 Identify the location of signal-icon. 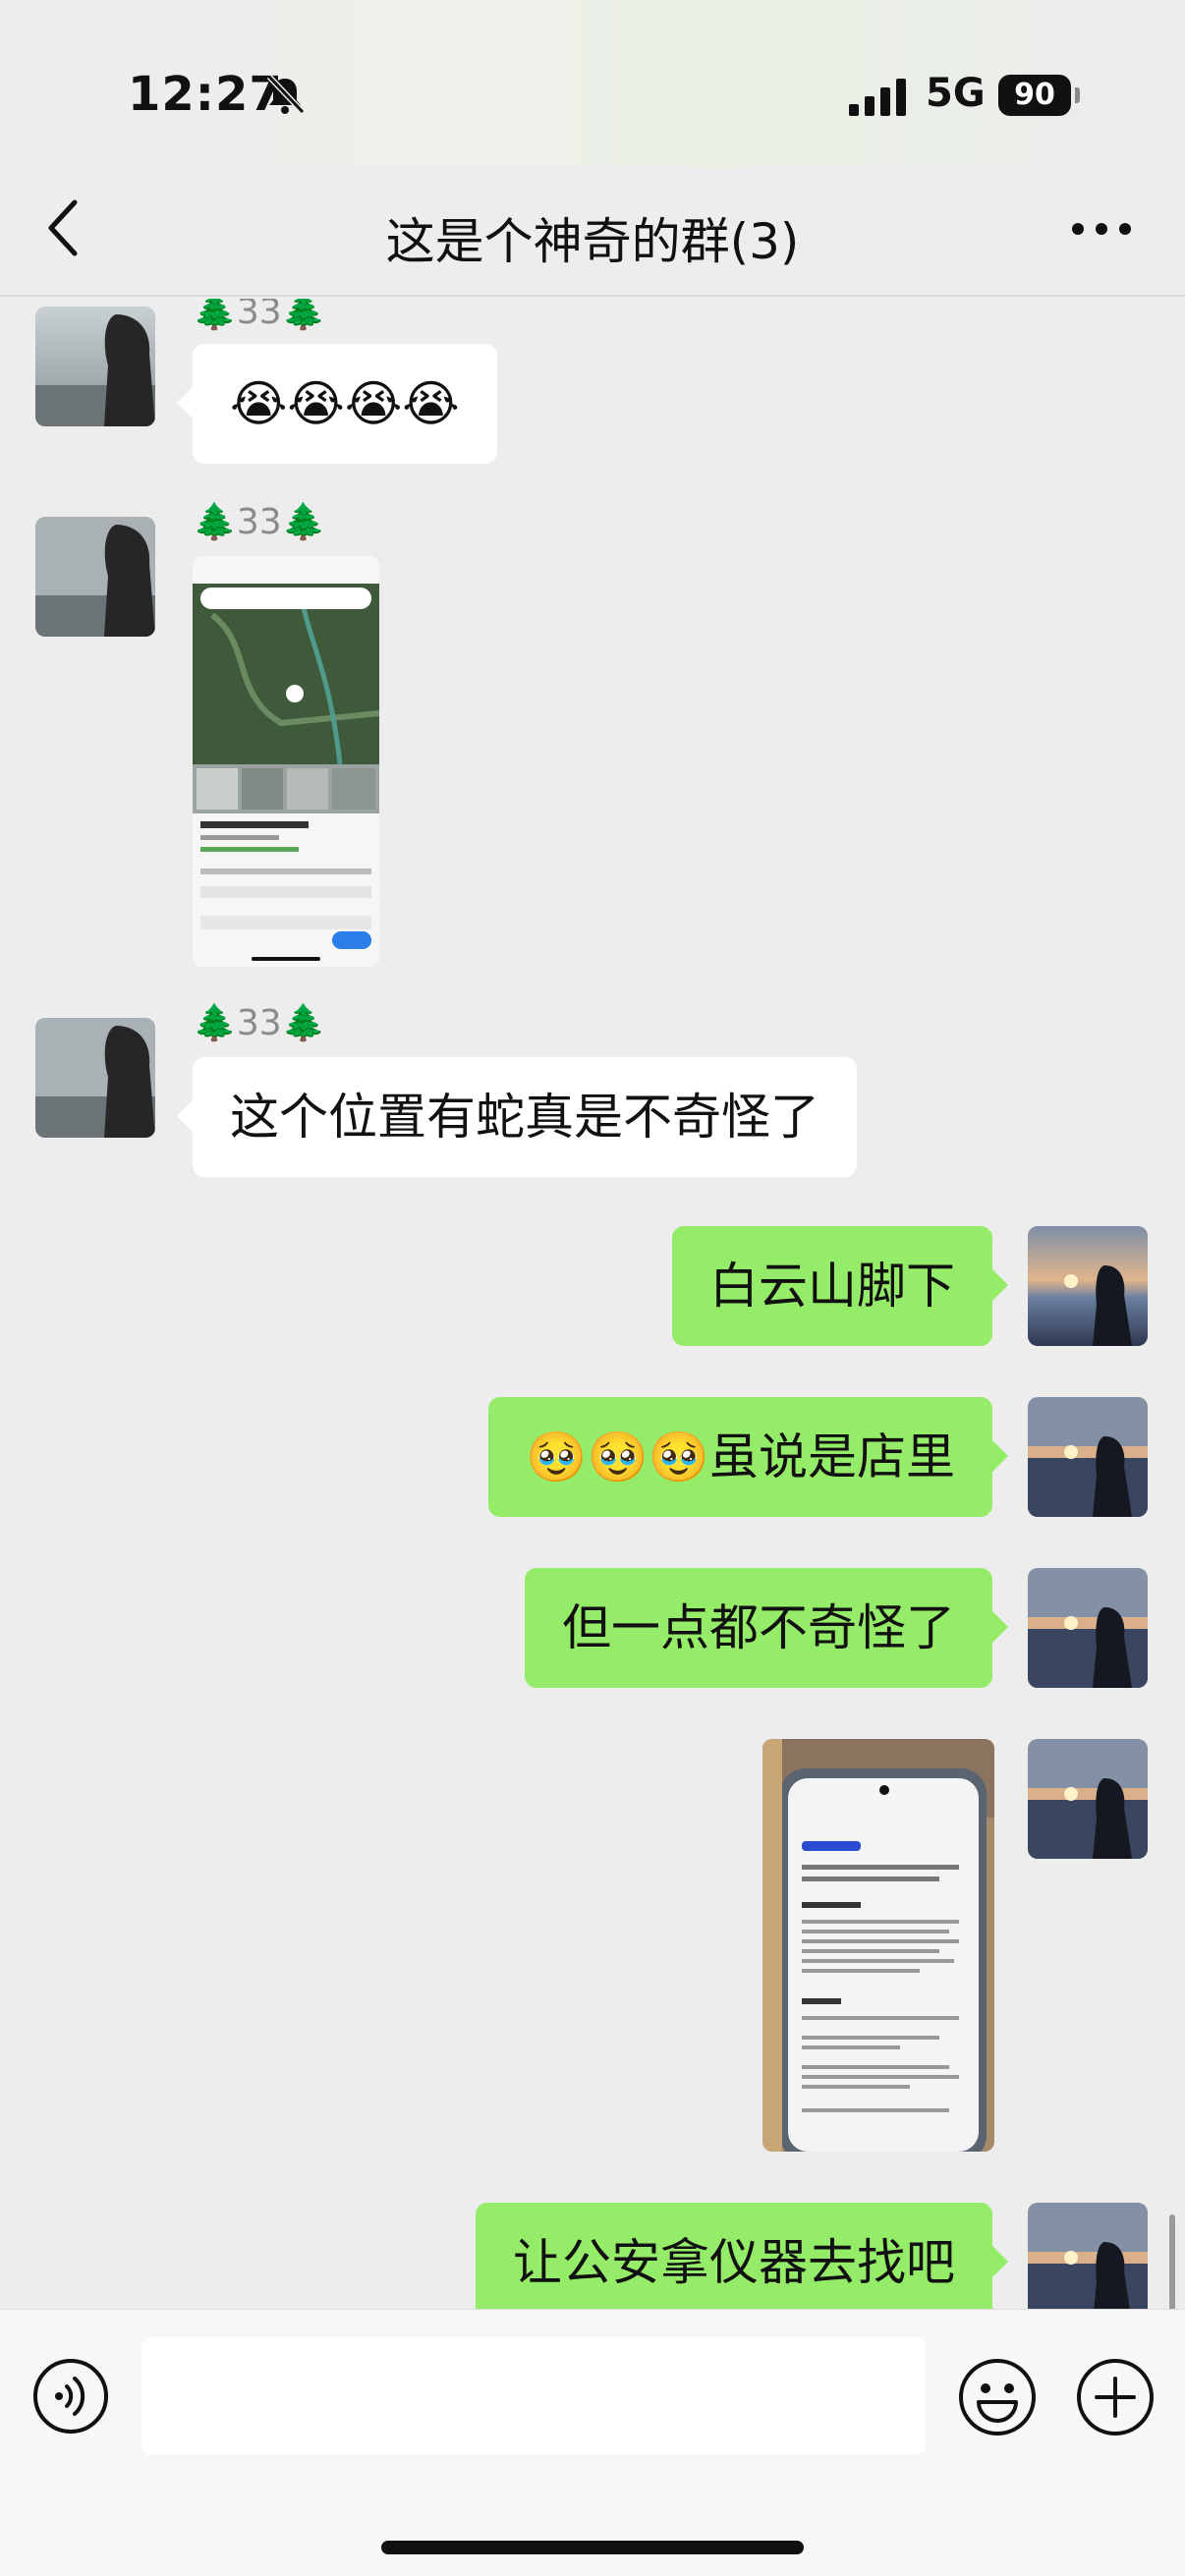
(878, 97).